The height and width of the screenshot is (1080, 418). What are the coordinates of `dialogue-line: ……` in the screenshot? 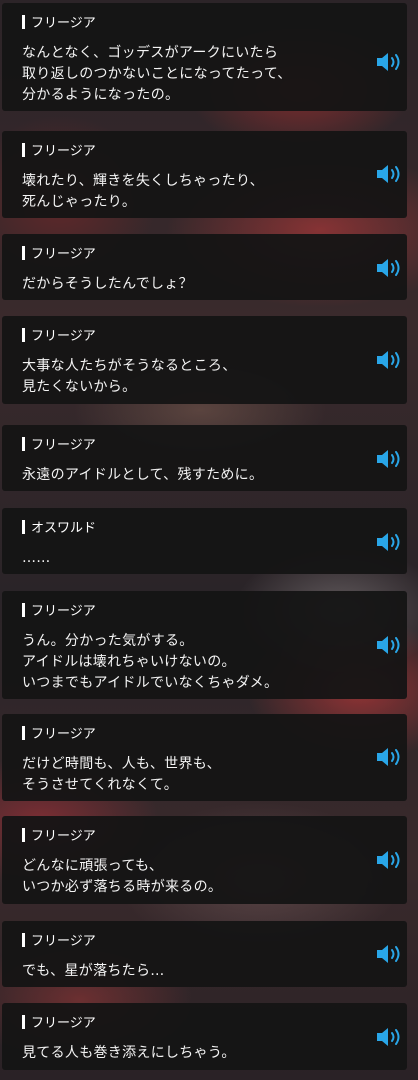 It's located at (36, 558).